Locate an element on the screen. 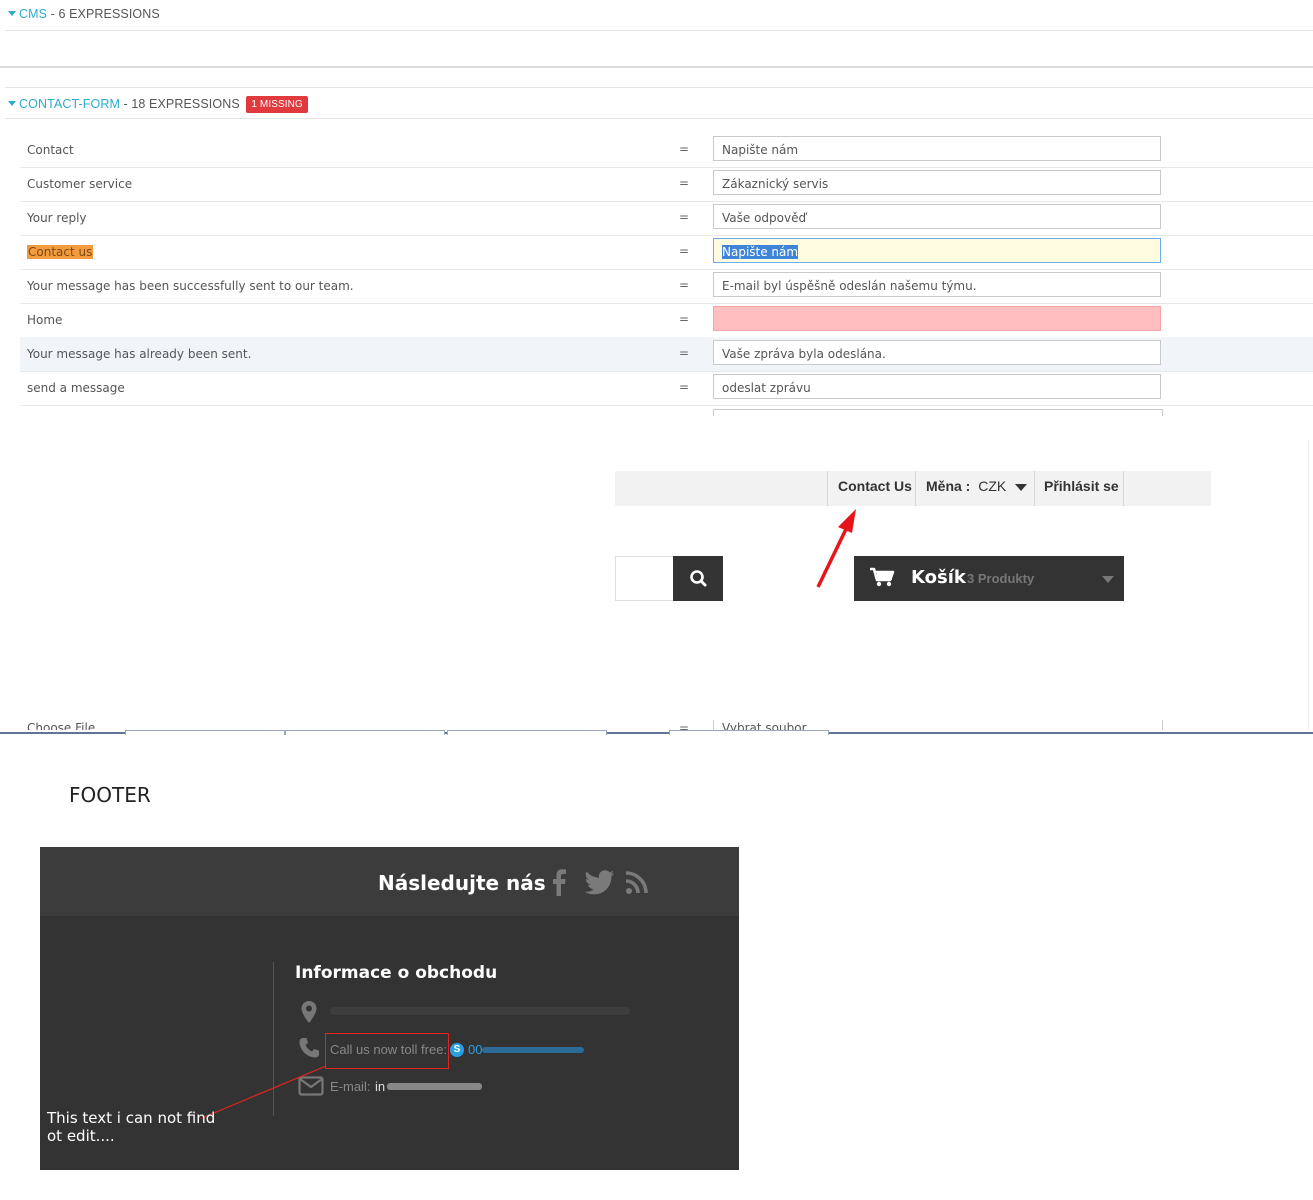 The image size is (1313, 1200). cms-section-header: CMS - 6 EXPRESSIONS is located at coordinates (84, 14).